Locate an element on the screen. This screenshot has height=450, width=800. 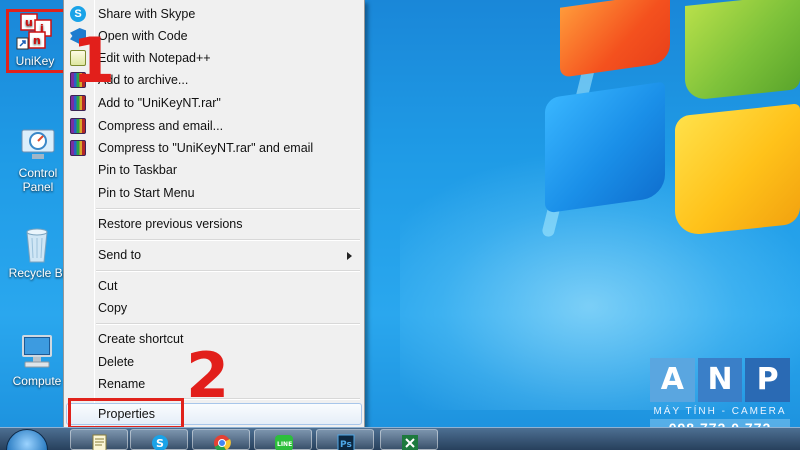
taskbar-button-photoshop: Ps is located at coordinates (345, 439).